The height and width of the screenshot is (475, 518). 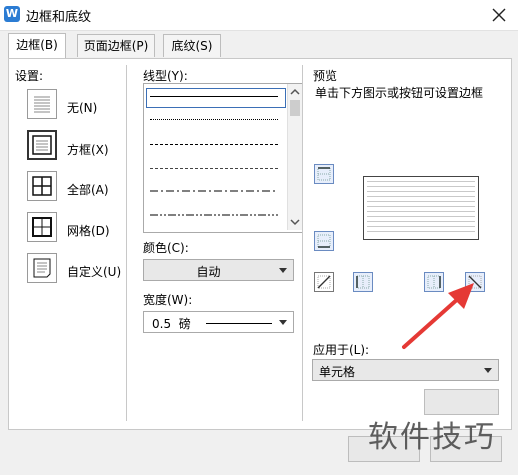 I want to click on preview-heading: 预览, so click(x=325, y=76).